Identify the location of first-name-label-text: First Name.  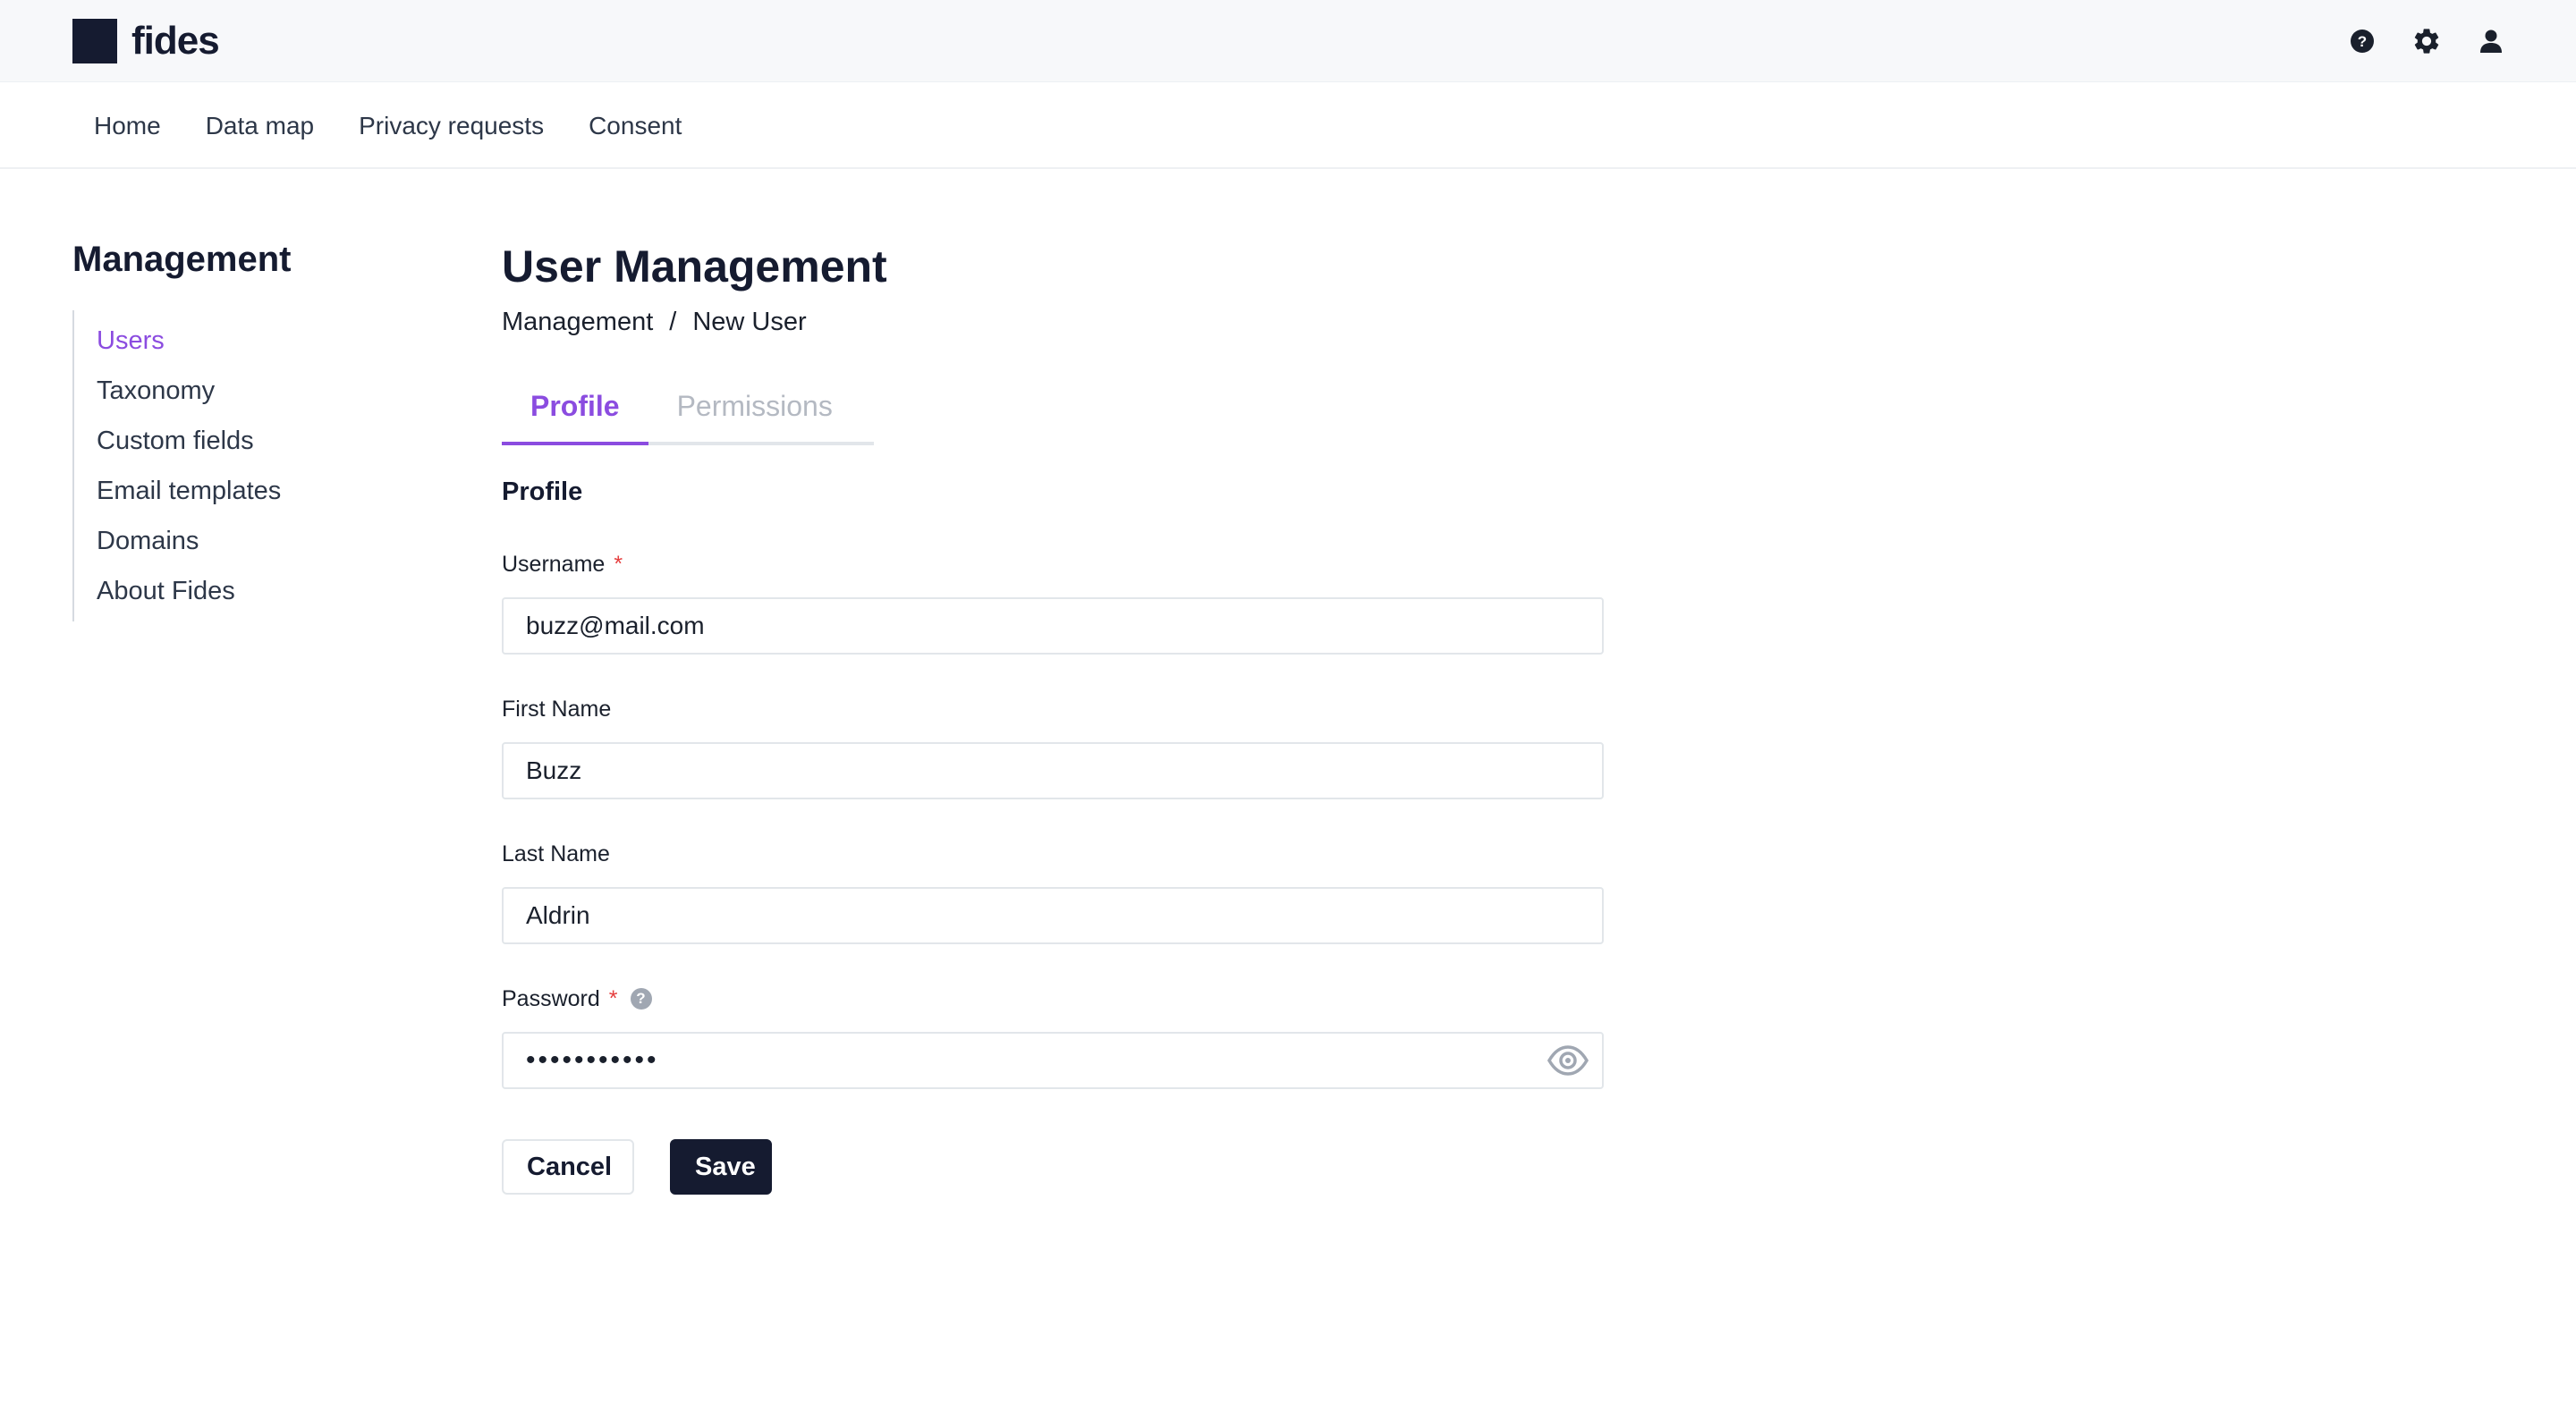
(557, 710).